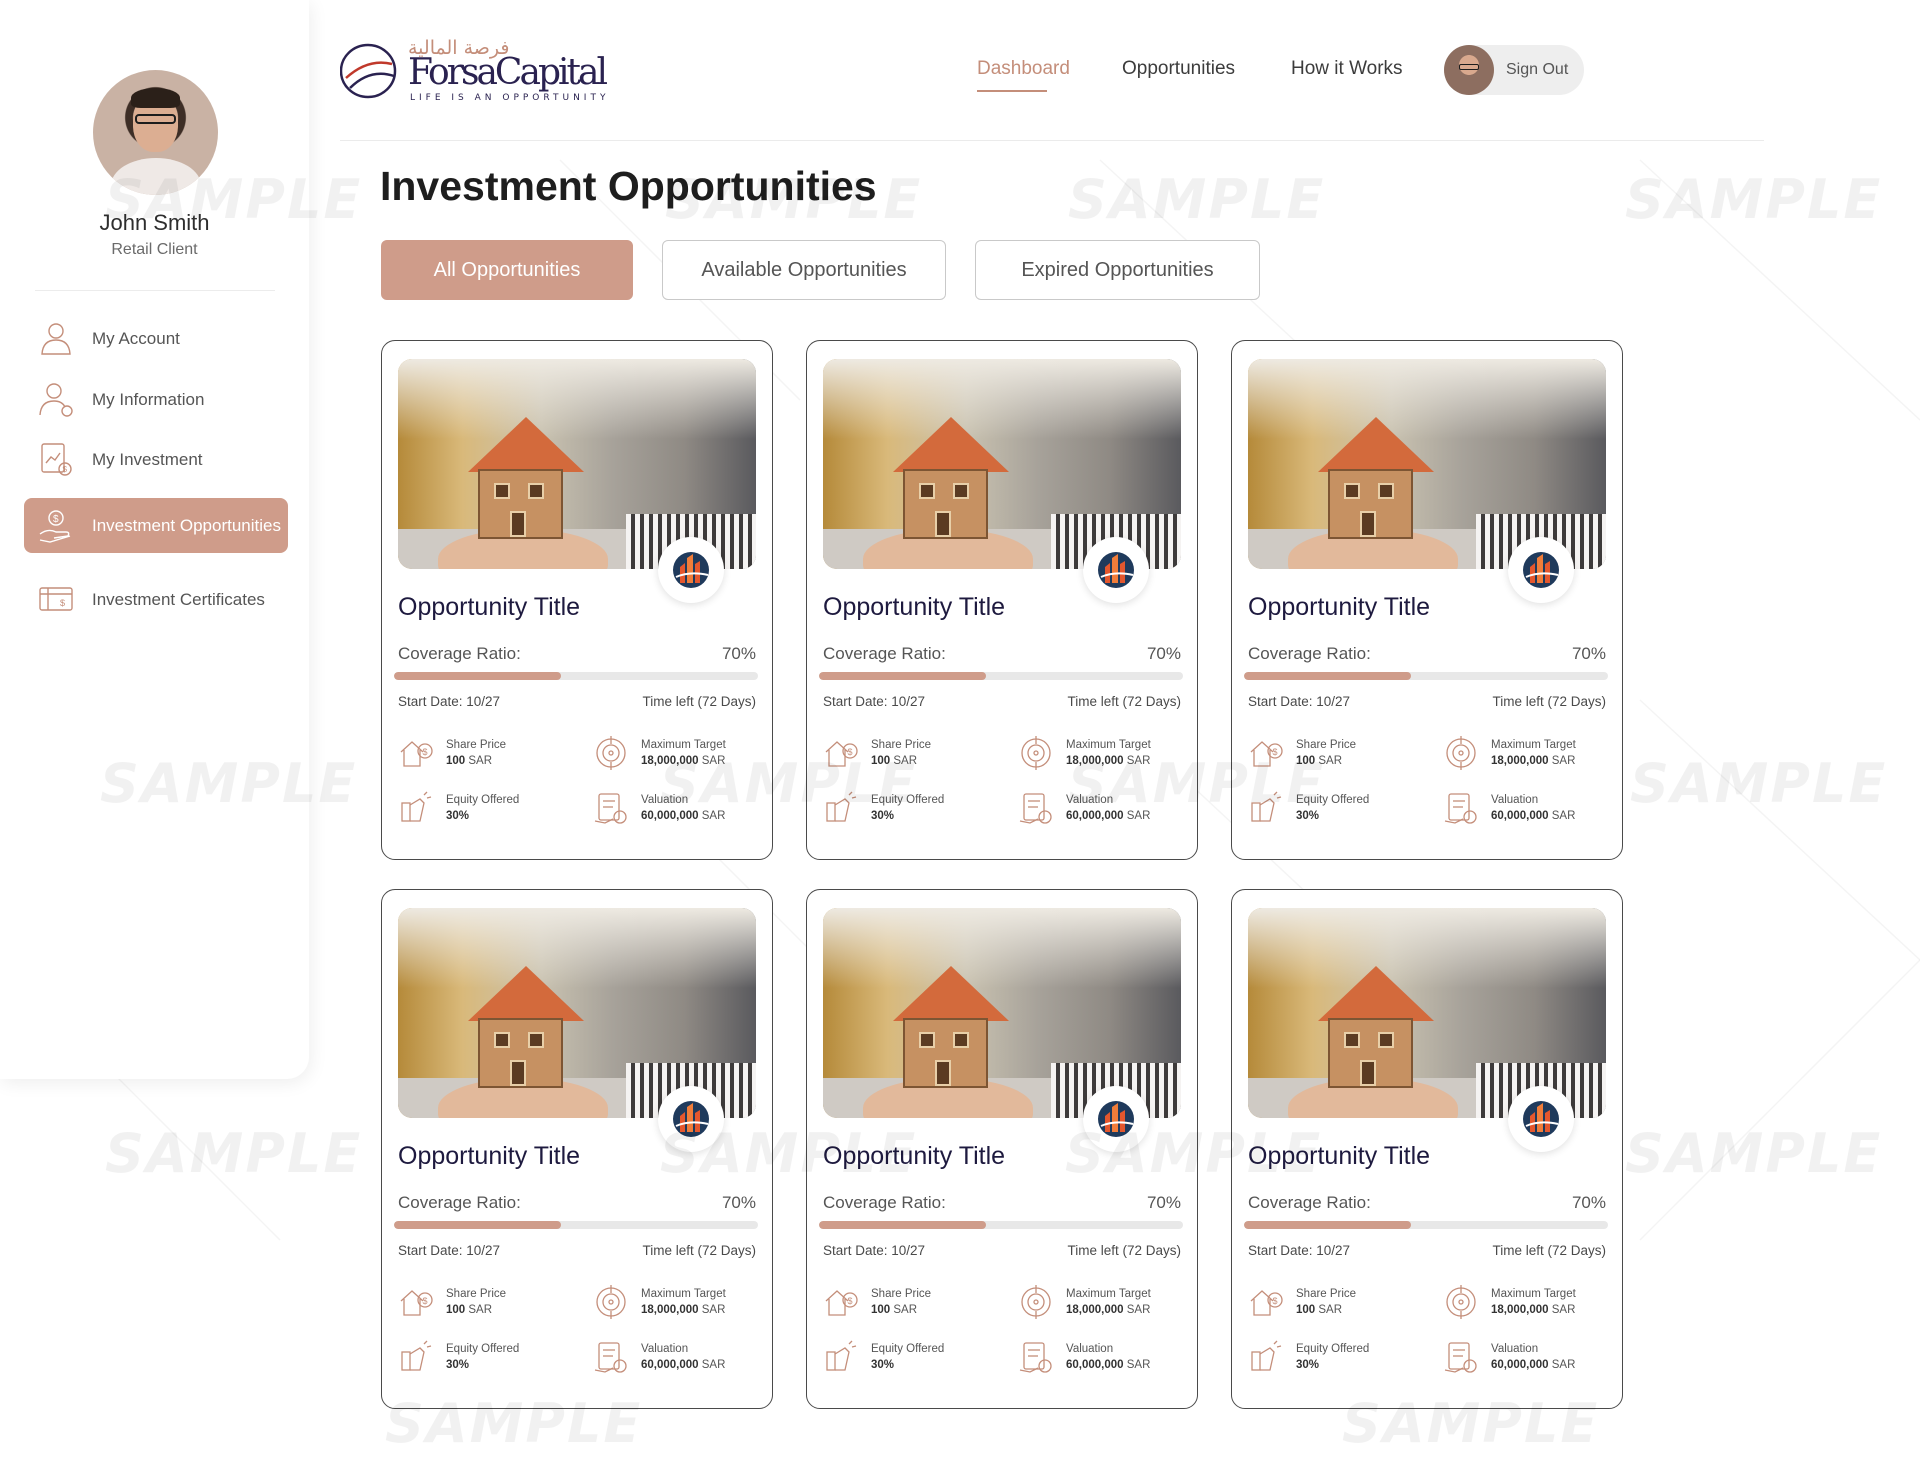 The width and height of the screenshot is (1920, 1476). I want to click on coverage-label: Coverage Ratio:, so click(1309, 1202).